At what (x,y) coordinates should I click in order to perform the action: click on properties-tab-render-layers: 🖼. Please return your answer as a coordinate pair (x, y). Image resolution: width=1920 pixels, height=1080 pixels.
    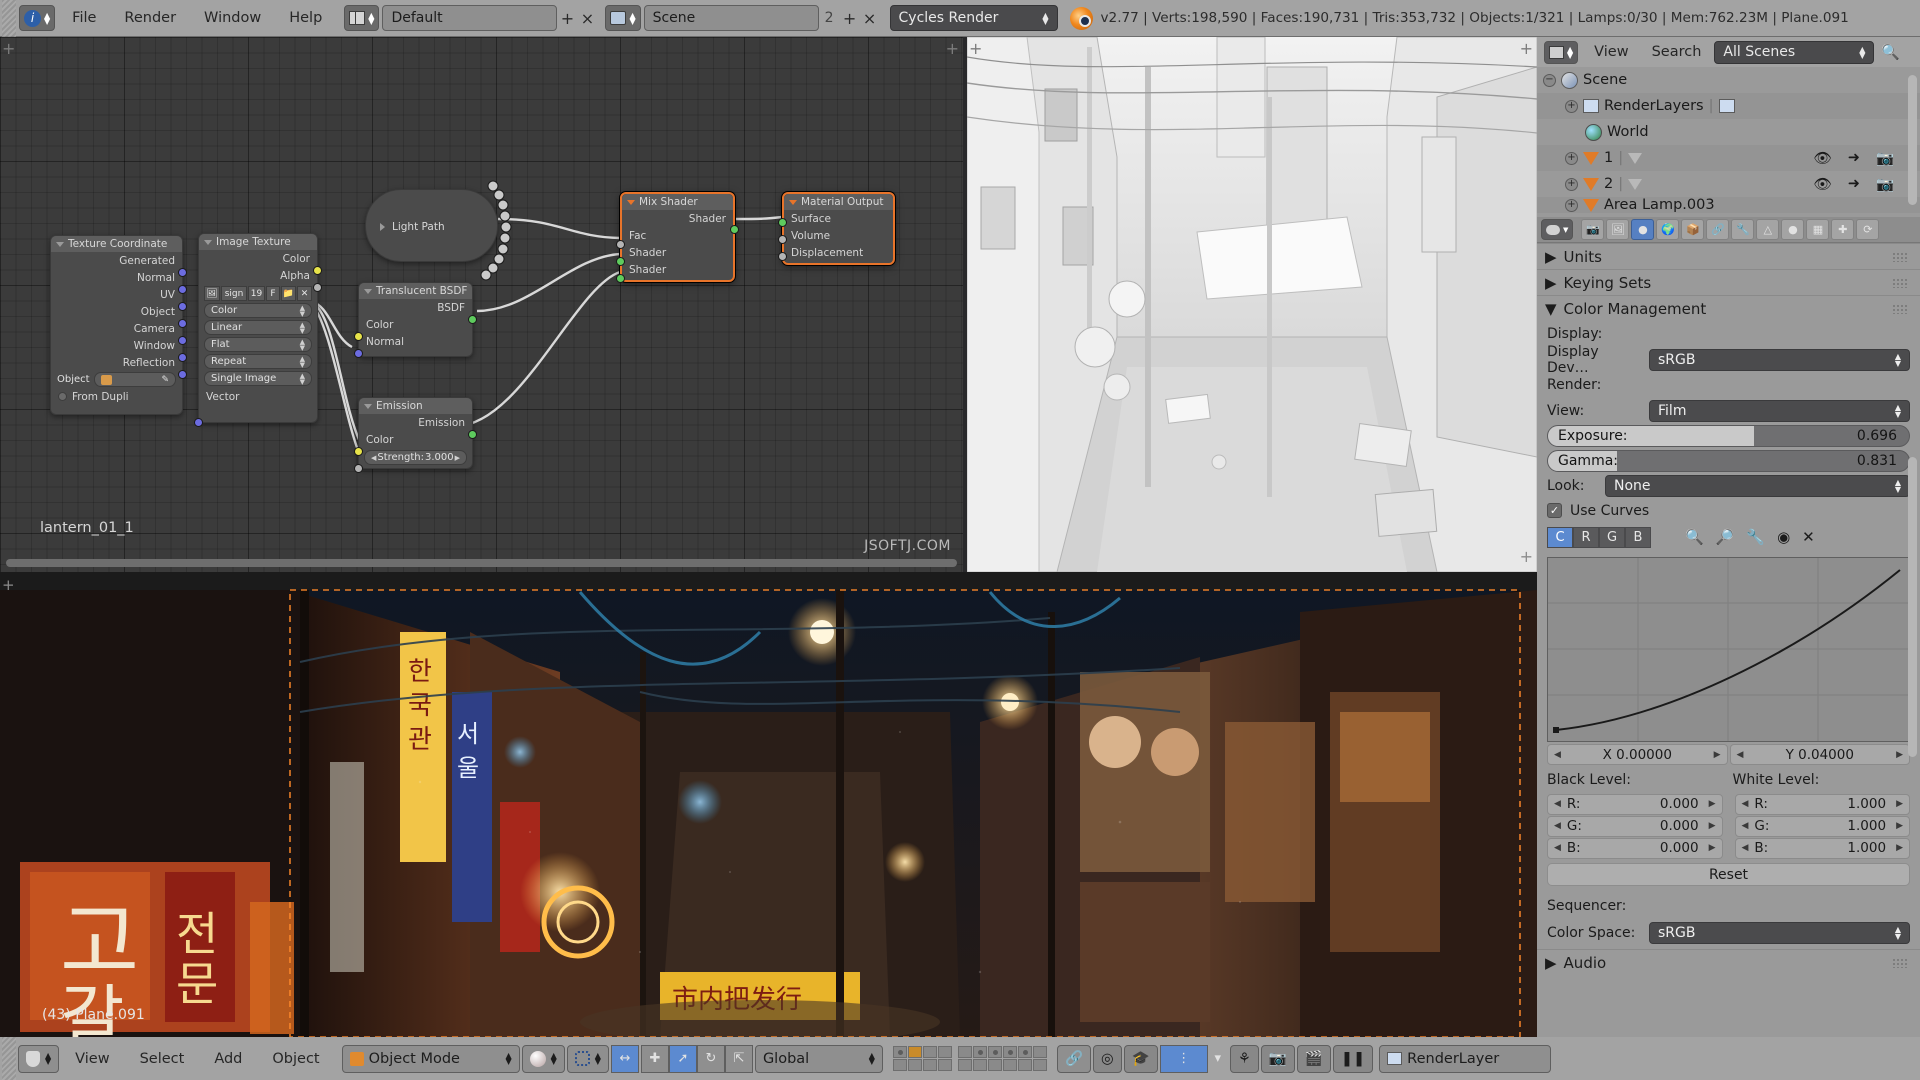
    Looking at the image, I should click on (1618, 229).